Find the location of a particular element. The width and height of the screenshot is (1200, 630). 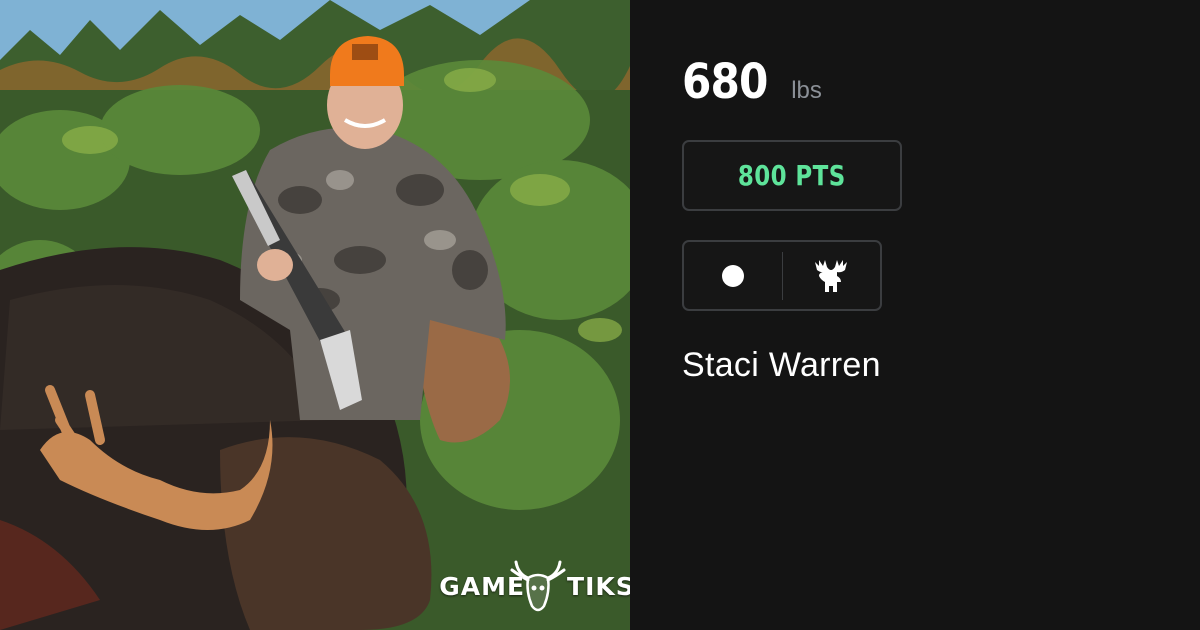

hunter-name: Staci Warren is located at coordinates (781, 365).